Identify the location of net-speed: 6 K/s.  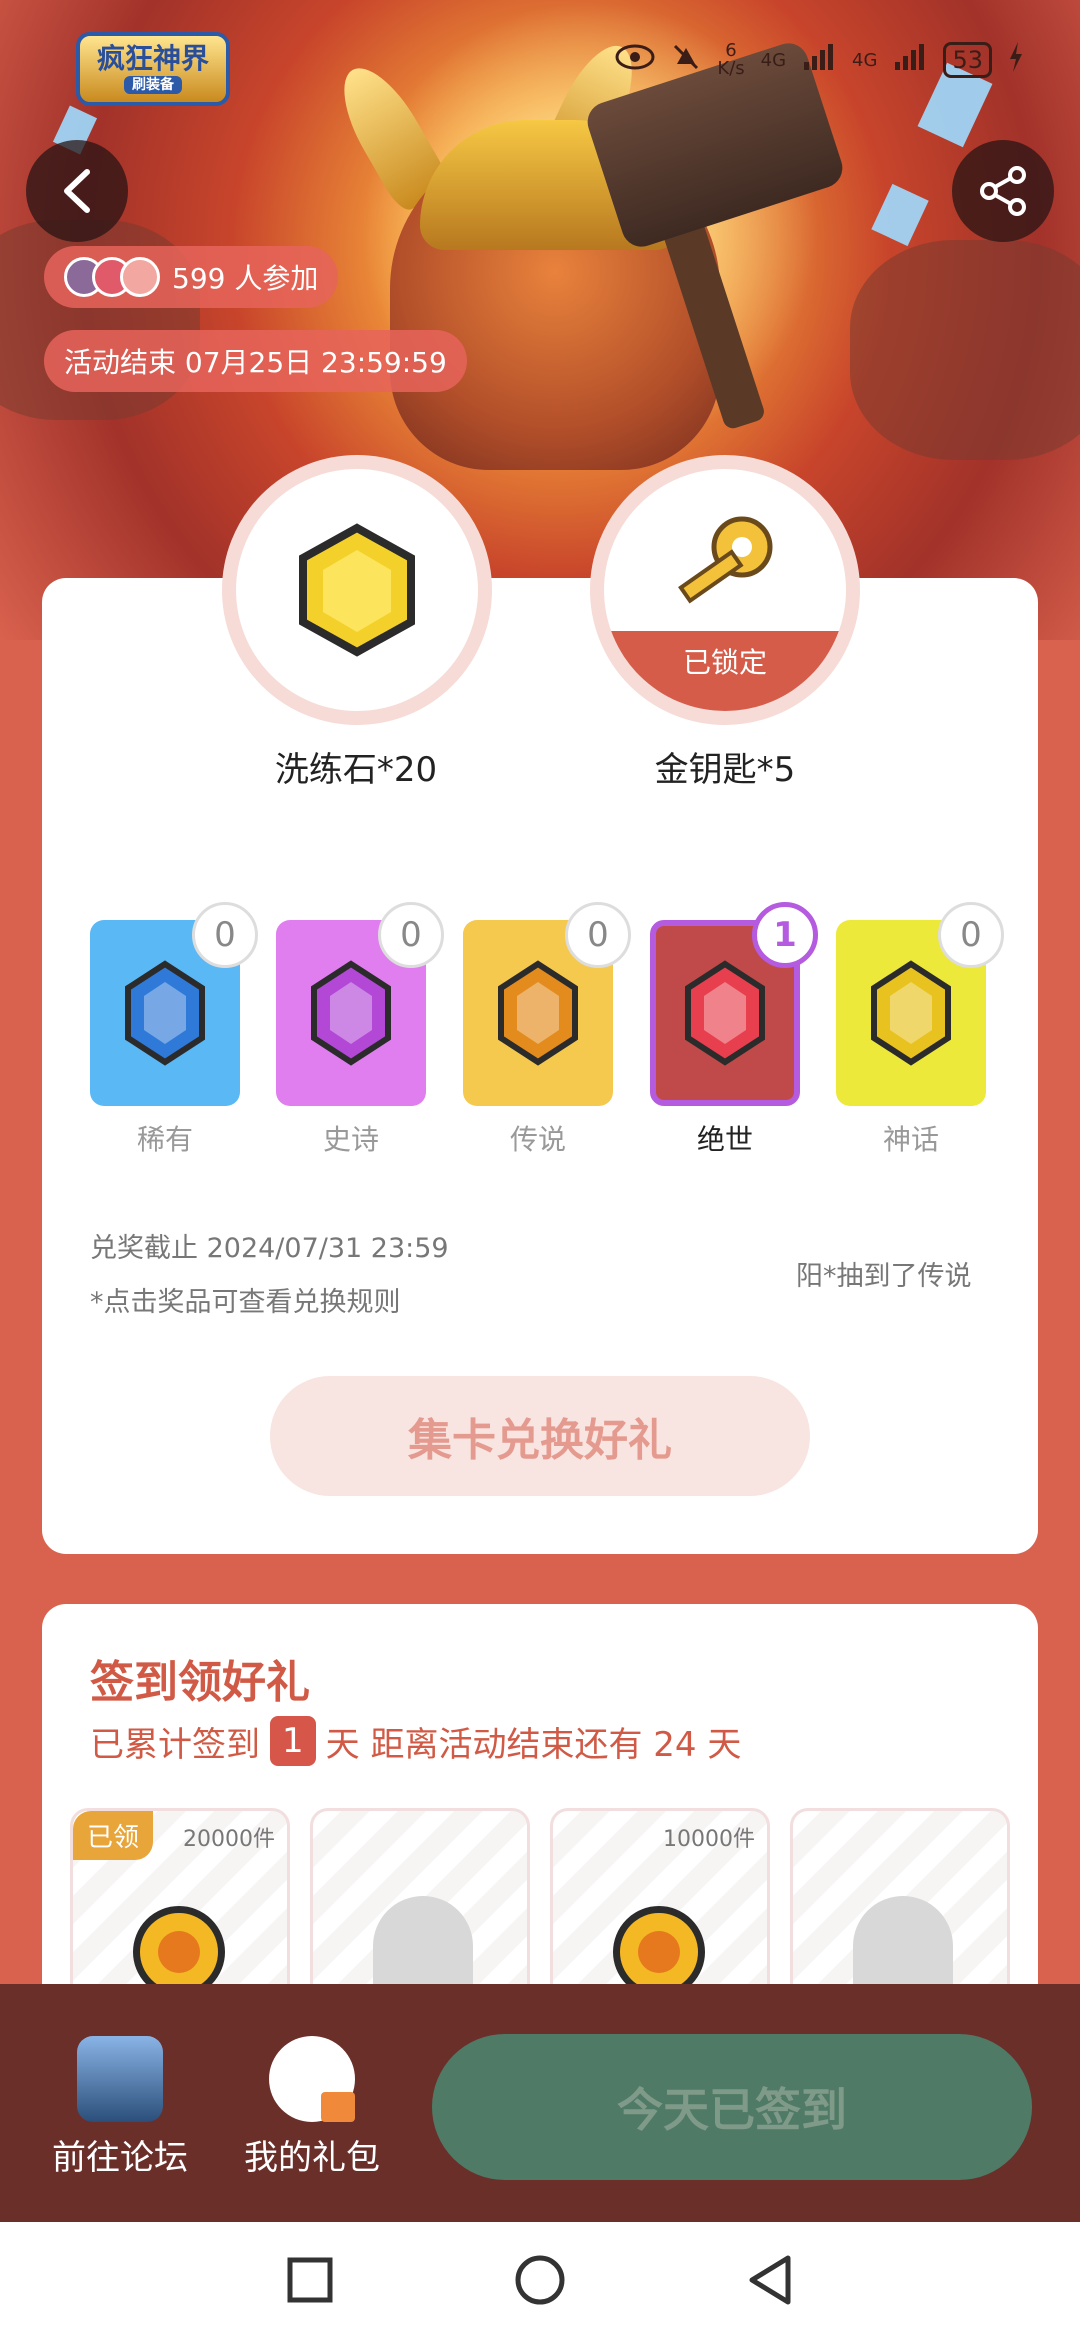
(730, 60).